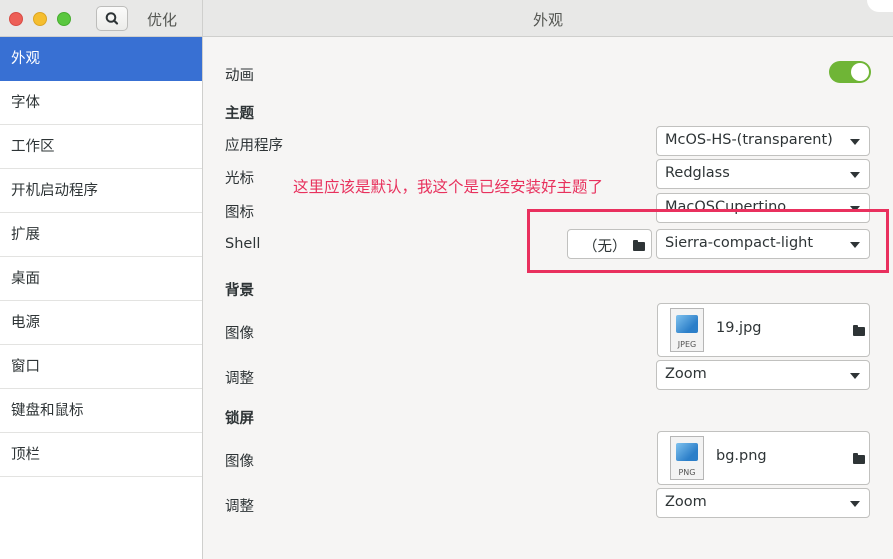  Describe the element at coordinates (687, 472) in the screenshot. I see `file-format-label: PNG` at that location.